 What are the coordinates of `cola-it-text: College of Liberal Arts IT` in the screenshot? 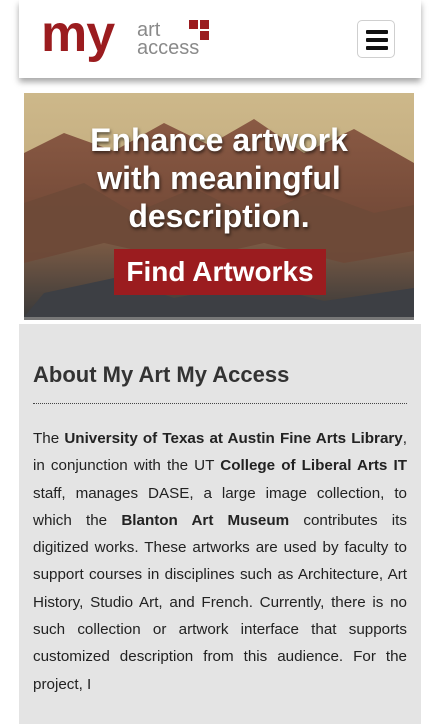 It's located at (313, 466).